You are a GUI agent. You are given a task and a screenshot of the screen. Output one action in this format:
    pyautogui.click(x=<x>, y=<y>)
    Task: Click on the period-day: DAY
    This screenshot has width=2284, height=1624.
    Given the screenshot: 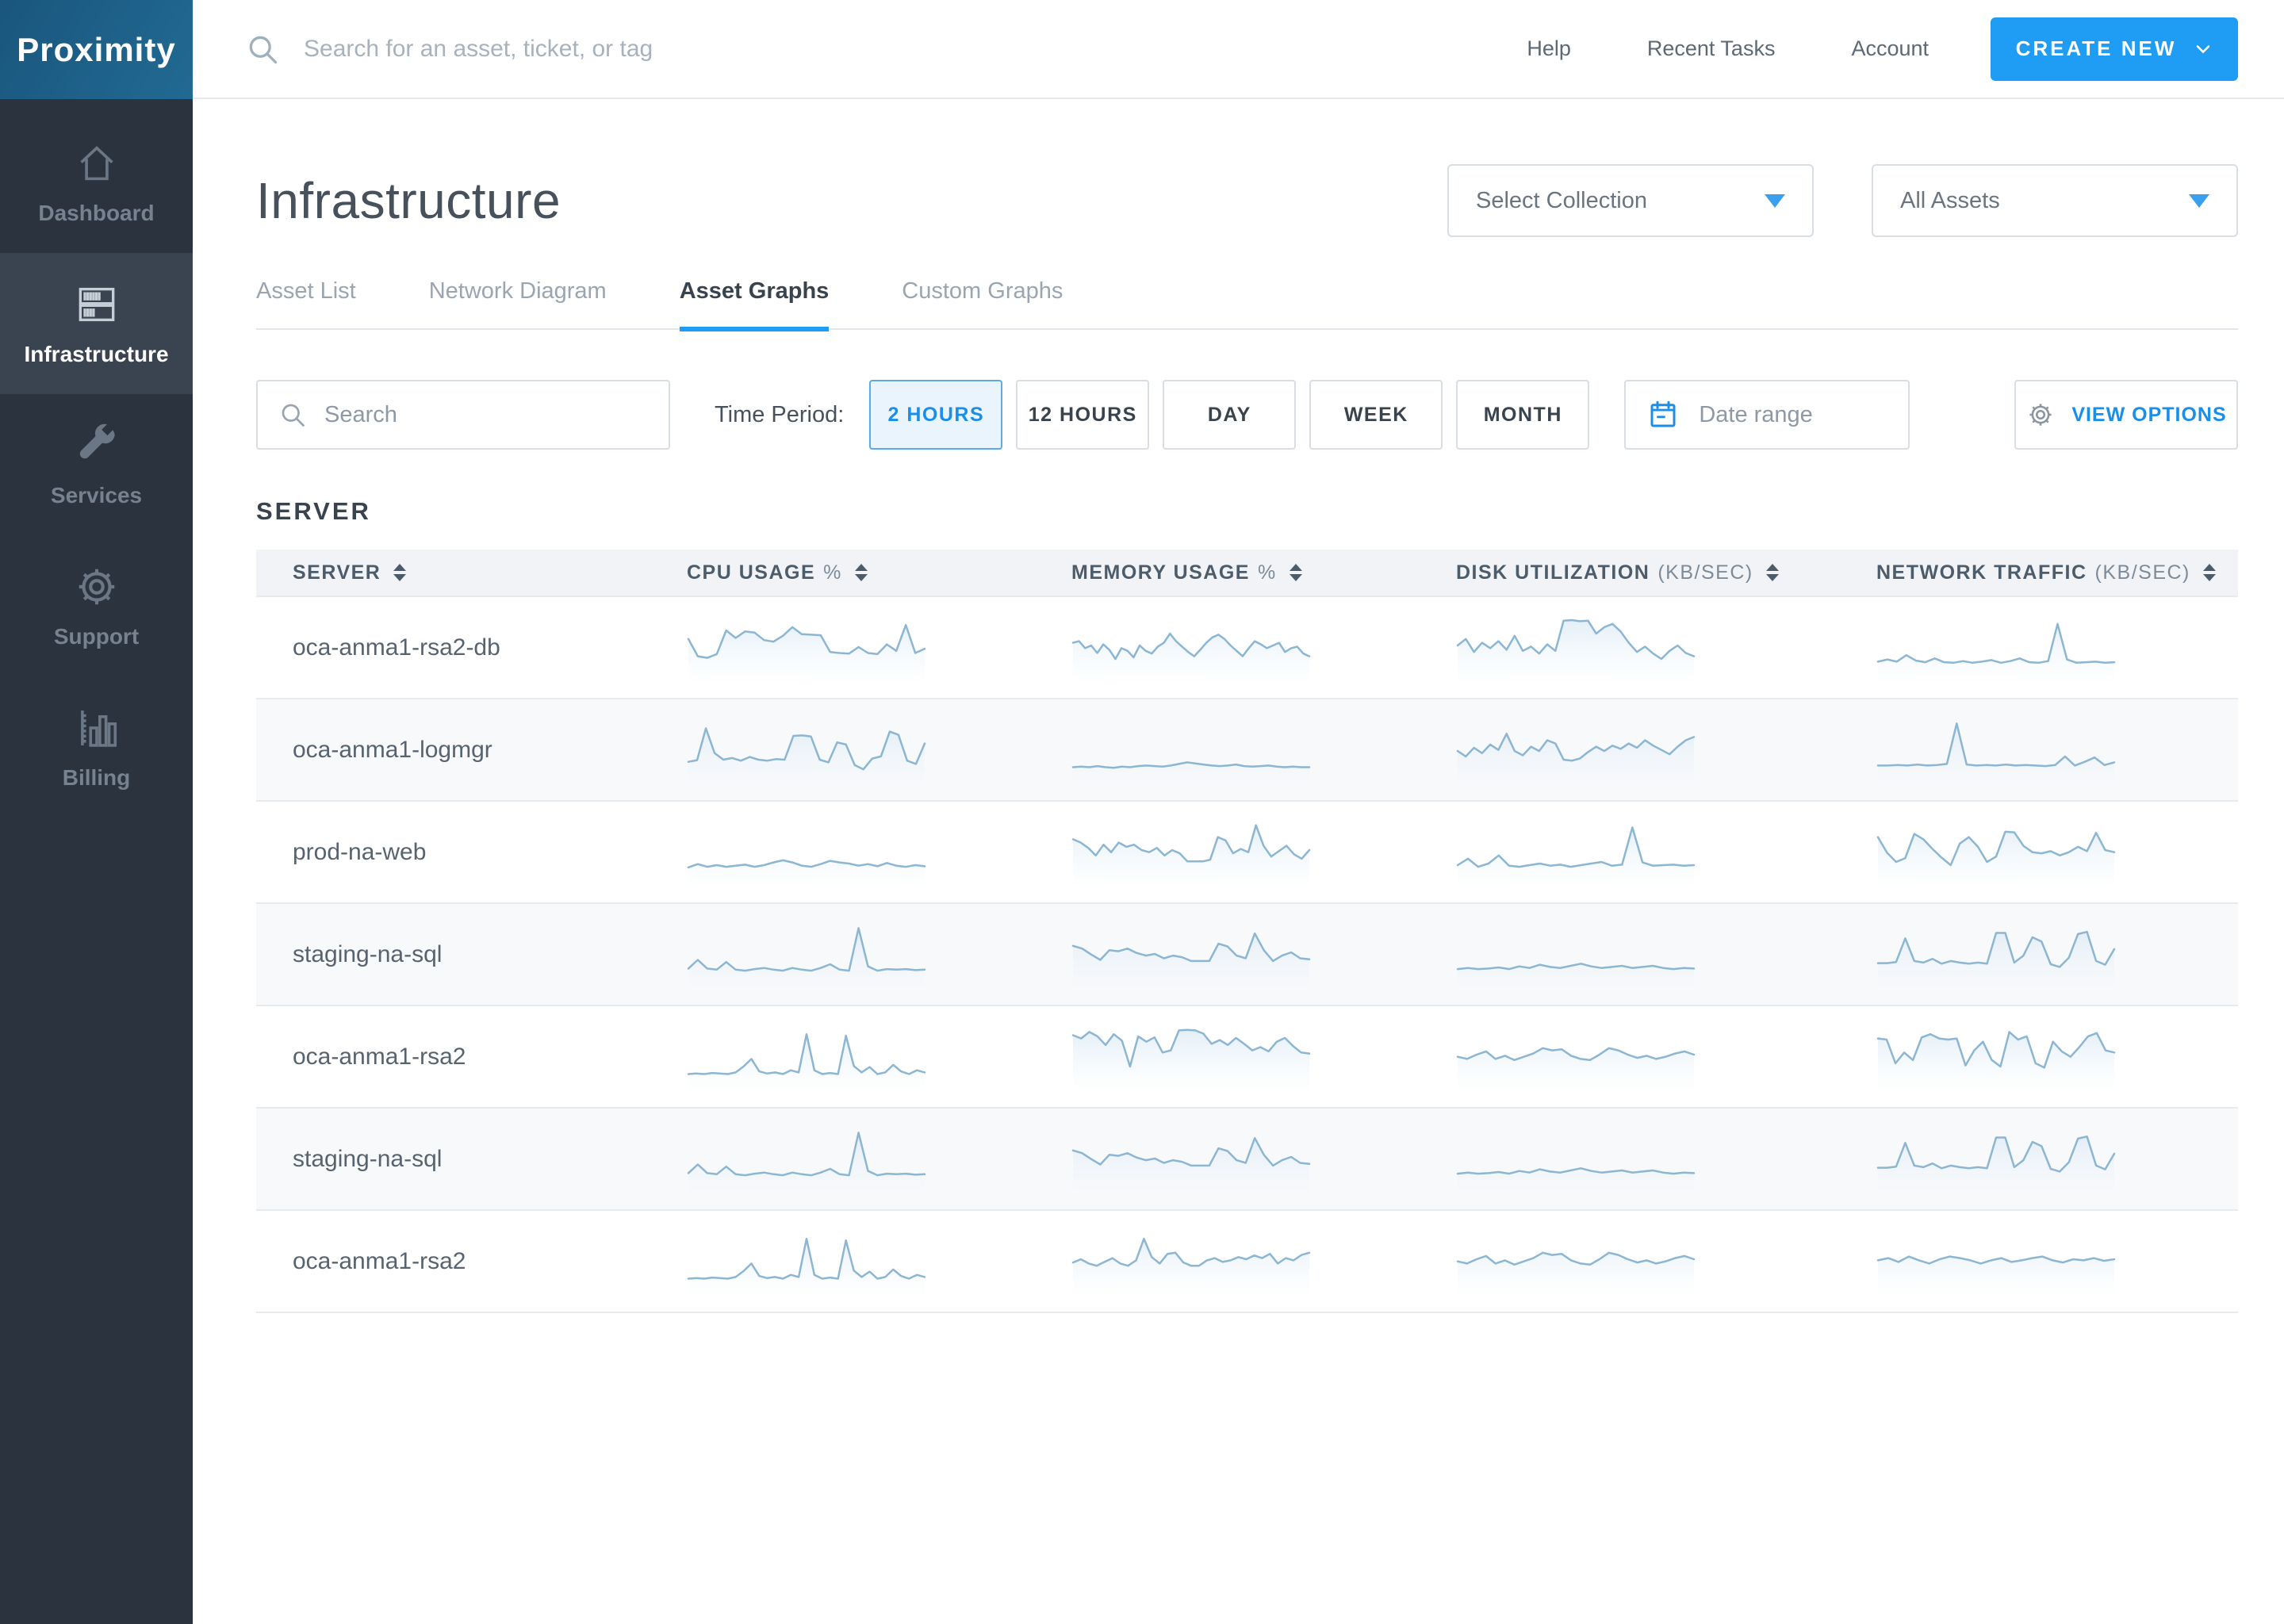 What is the action you would take?
    pyautogui.click(x=1230, y=415)
    